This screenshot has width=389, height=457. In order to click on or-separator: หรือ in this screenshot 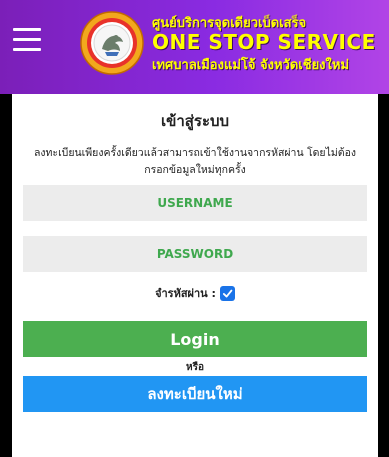, I will do `click(195, 367)`.